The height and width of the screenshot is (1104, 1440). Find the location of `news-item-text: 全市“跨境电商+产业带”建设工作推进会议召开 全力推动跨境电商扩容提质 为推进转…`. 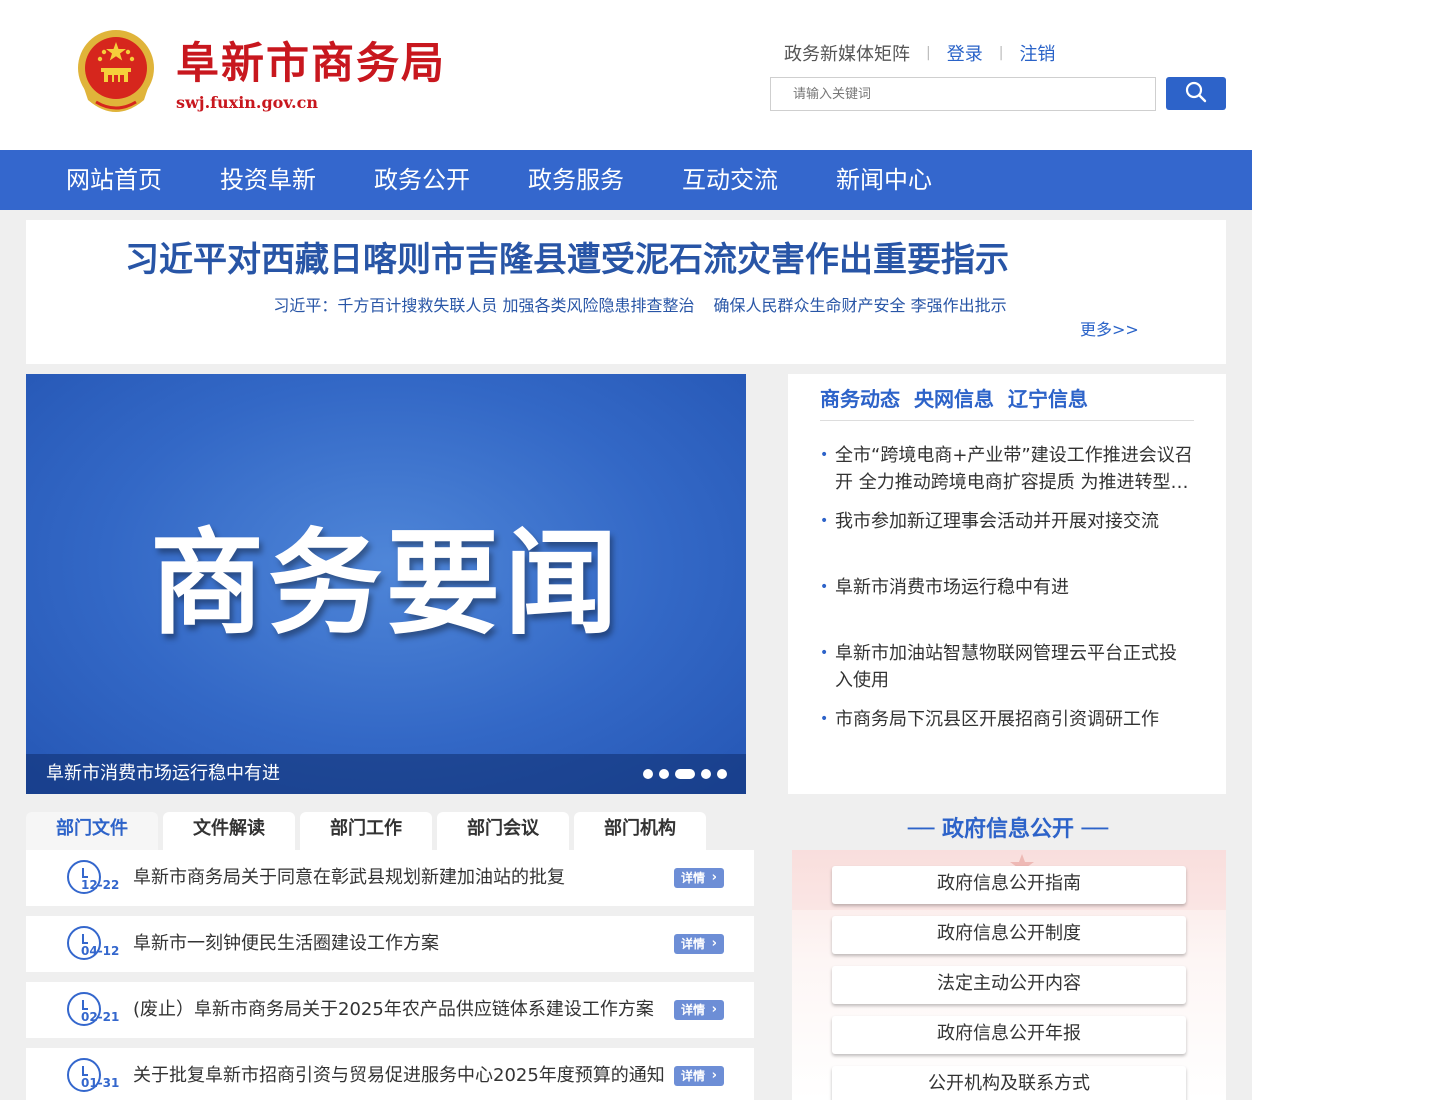

news-item-text: 全市“跨境电商+产业带”建设工作推进会议召开 全力推动跨境电商扩容提质 为推进转… is located at coordinates (1014, 469).